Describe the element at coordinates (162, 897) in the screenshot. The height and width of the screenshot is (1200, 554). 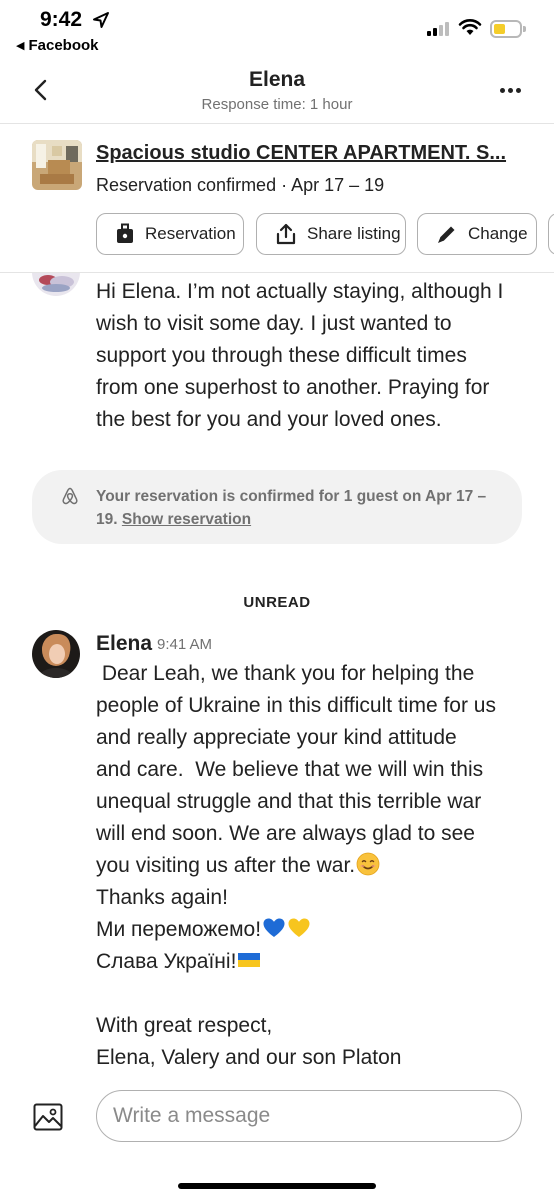
I see `message-line: Thanks again!` at that location.